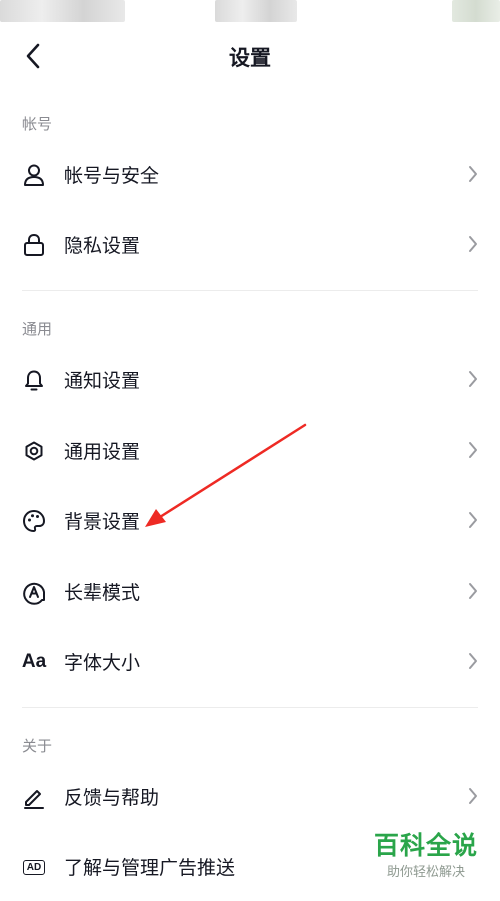  I want to click on elder-mode-icon, so click(34, 592).